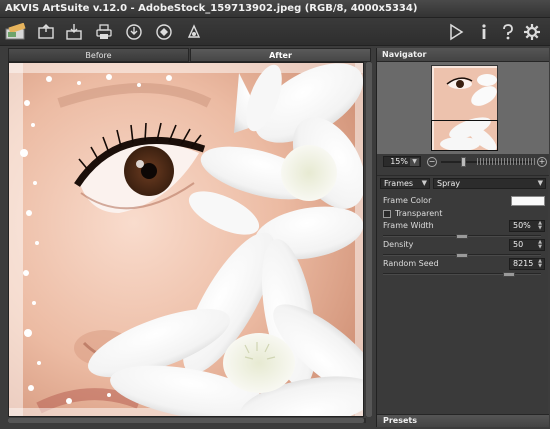 The width and height of the screenshot is (550, 429). Describe the element at coordinates (464, 245) in the screenshot. I see `density-row: Density 50 ▲ ▼` at that location.